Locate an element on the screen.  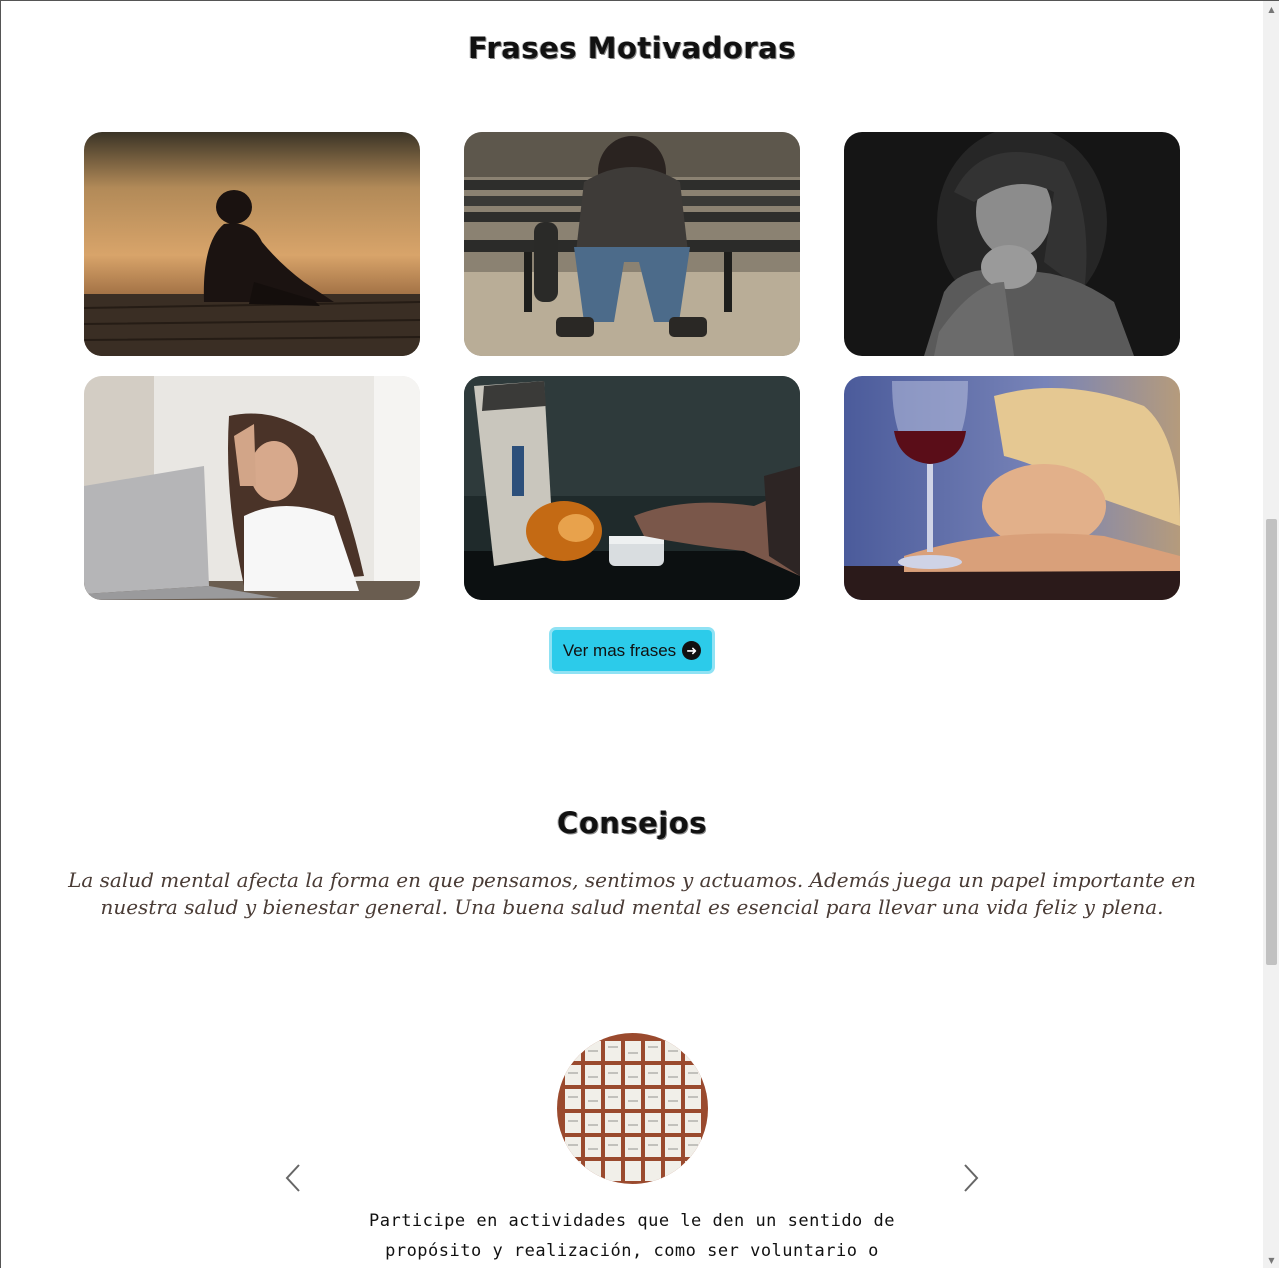
chevron-right-icon is located at coordinates (971, 1178).